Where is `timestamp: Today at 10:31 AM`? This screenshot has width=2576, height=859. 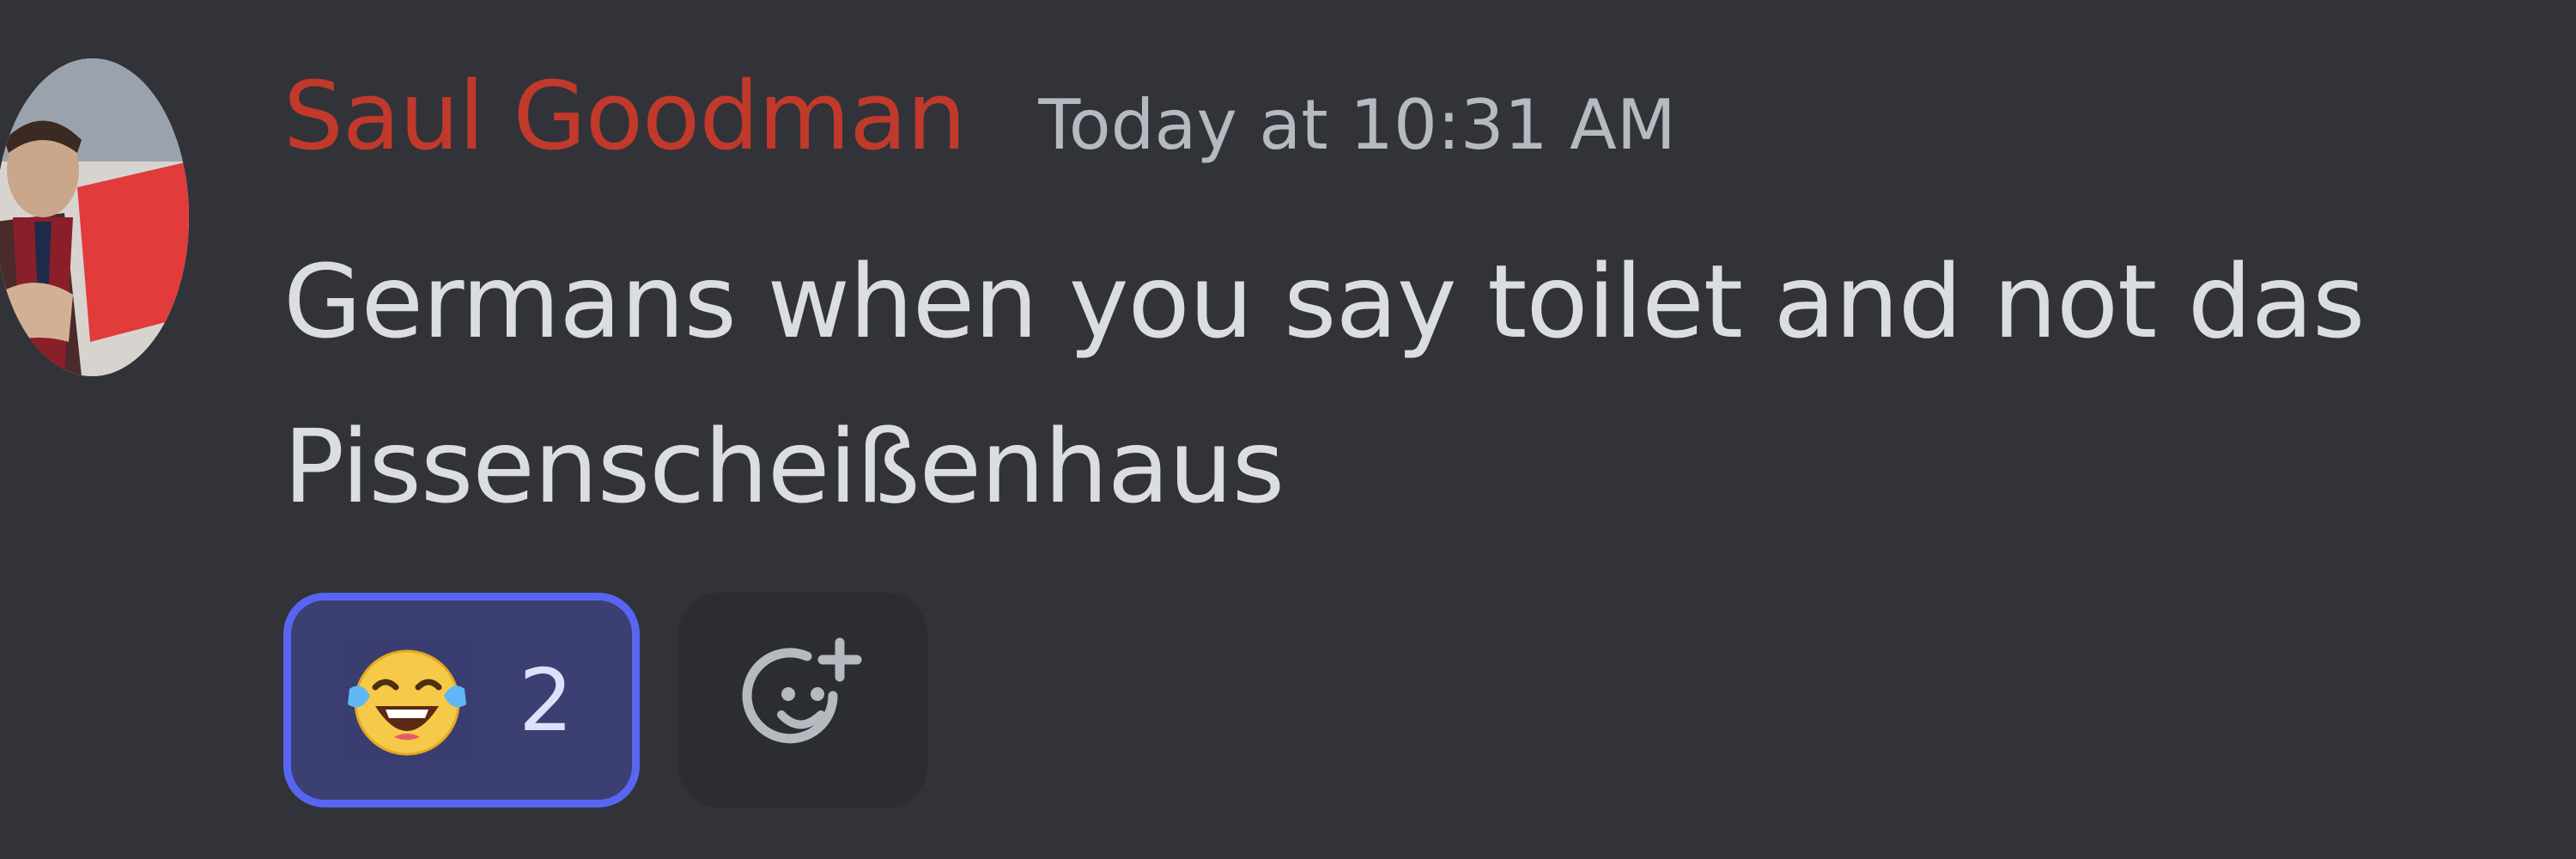 timestamp: Today at 10:31 AM is located at coordinates (1356, 126).